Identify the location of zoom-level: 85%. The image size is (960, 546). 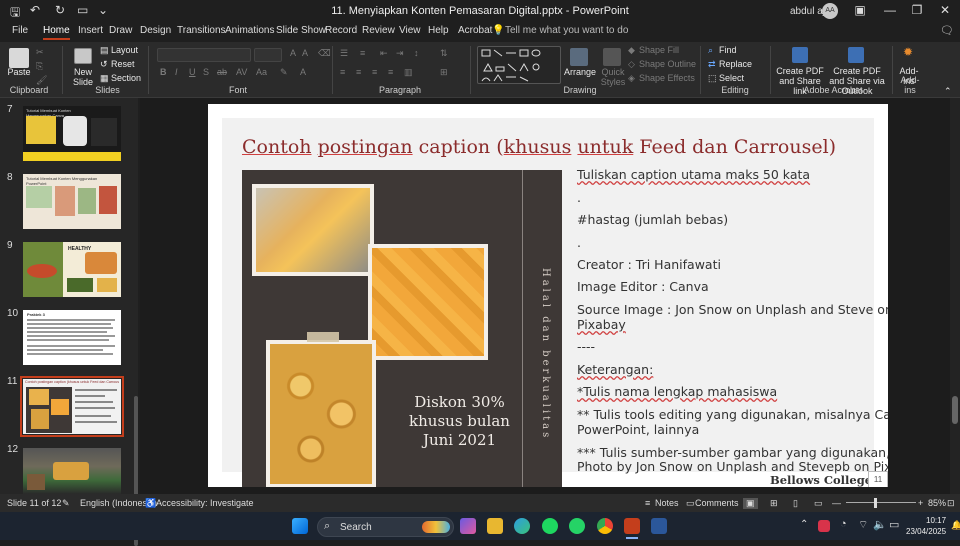
(937, 503).